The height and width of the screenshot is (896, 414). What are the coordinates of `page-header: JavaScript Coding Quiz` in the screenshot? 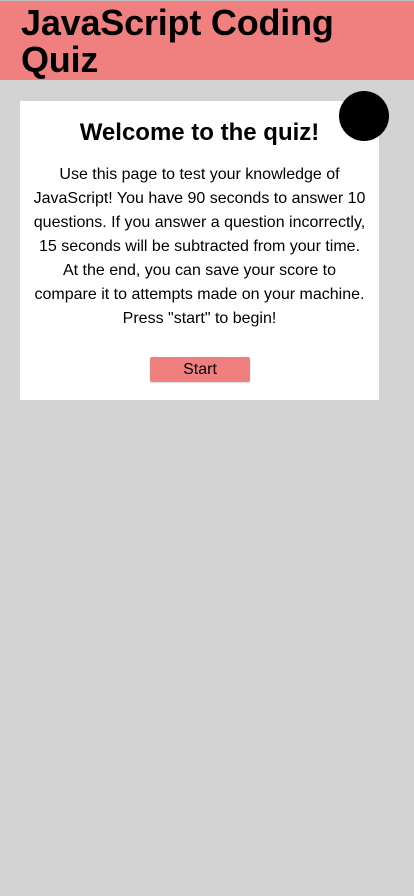 It's located at (207, 40).